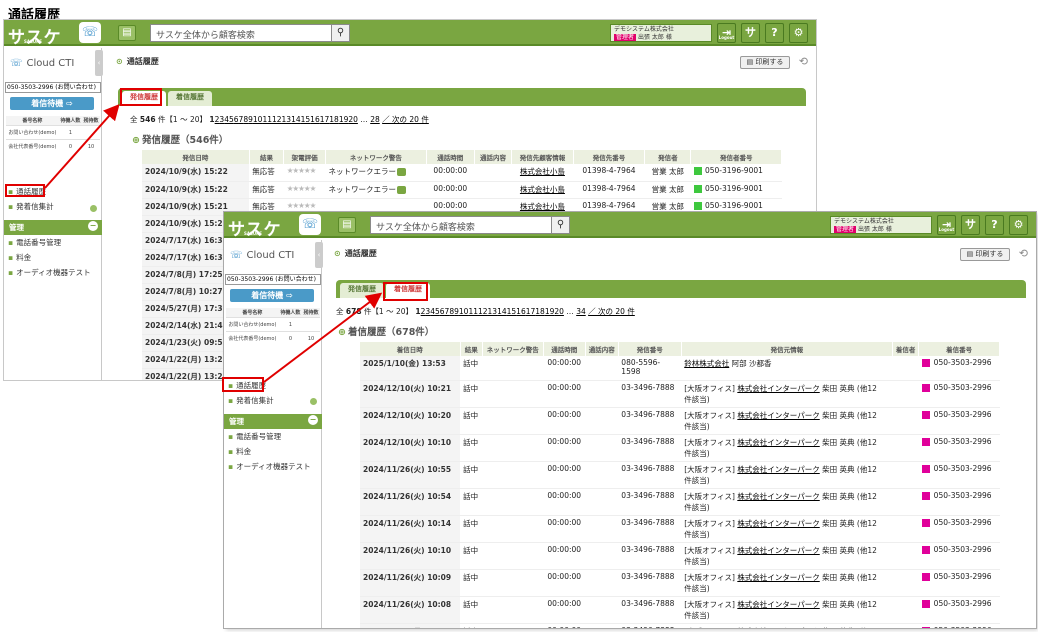 The width and height of the screenshot is (1038, 632). Describe the element at coordinates (650, 349) in the screenshot. I see `column-header: 発信番号` at that location.